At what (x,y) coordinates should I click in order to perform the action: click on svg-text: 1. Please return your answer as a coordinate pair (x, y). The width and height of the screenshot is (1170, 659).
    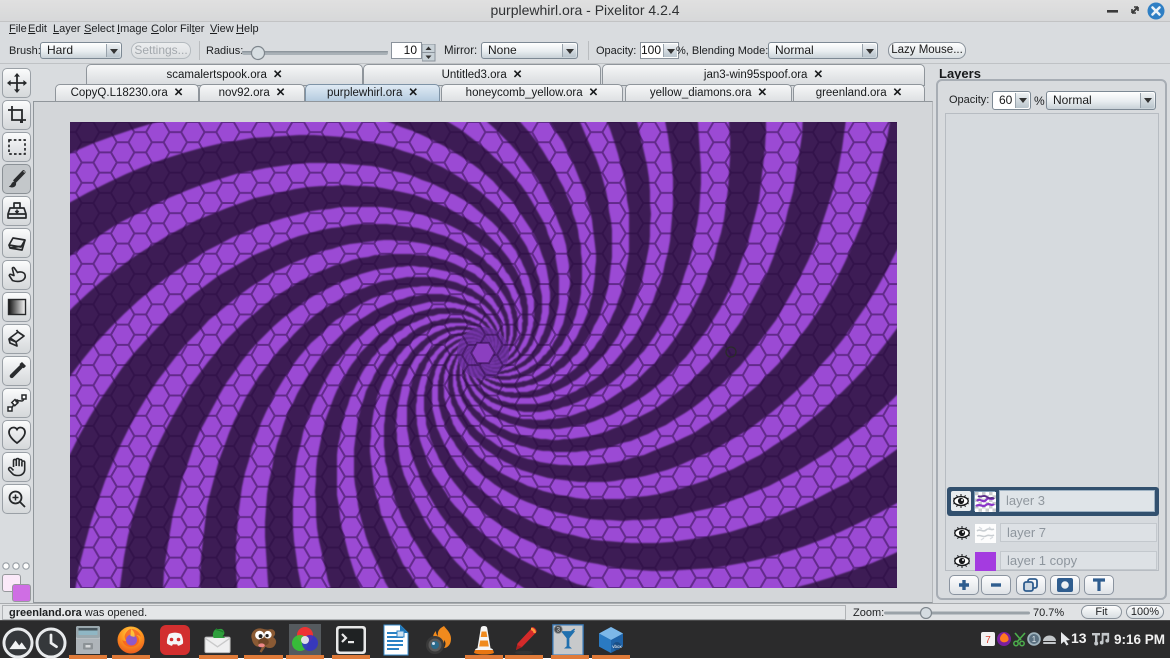
    Looking at the image, I should click on (1034, 639).